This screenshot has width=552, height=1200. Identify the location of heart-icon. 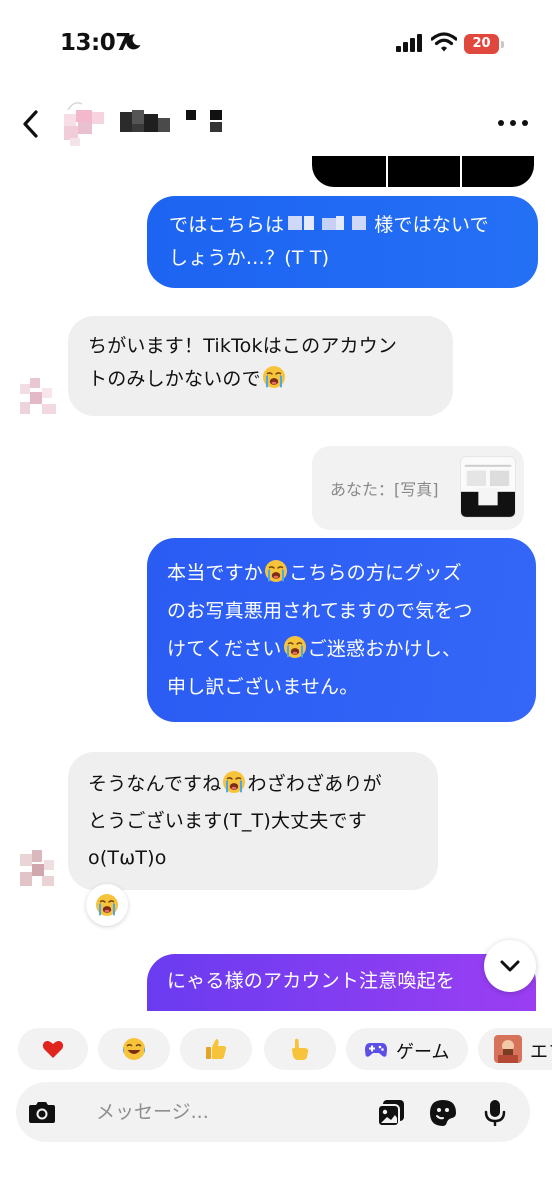
(53, 1049).